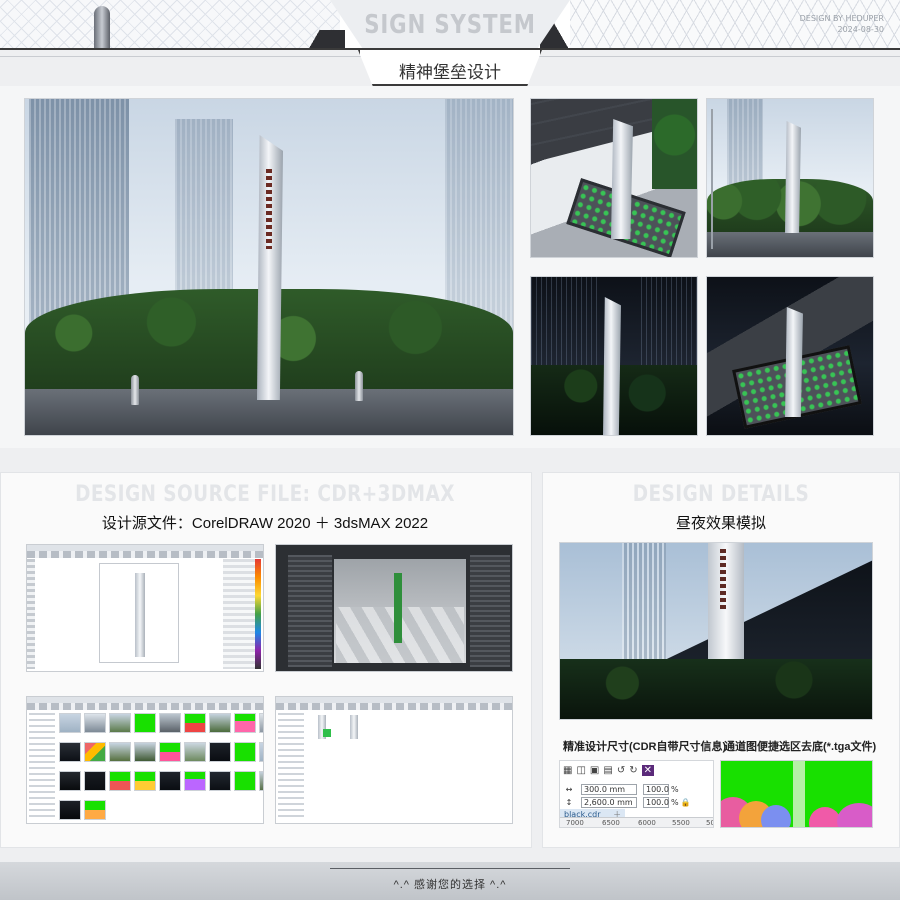 Image resolution: width=900 pixels, height=900 pixels. What do you see at coordinates (622, 179) in the screenshot?
I see `aerial-monolith` at bounding box center [622, 179].